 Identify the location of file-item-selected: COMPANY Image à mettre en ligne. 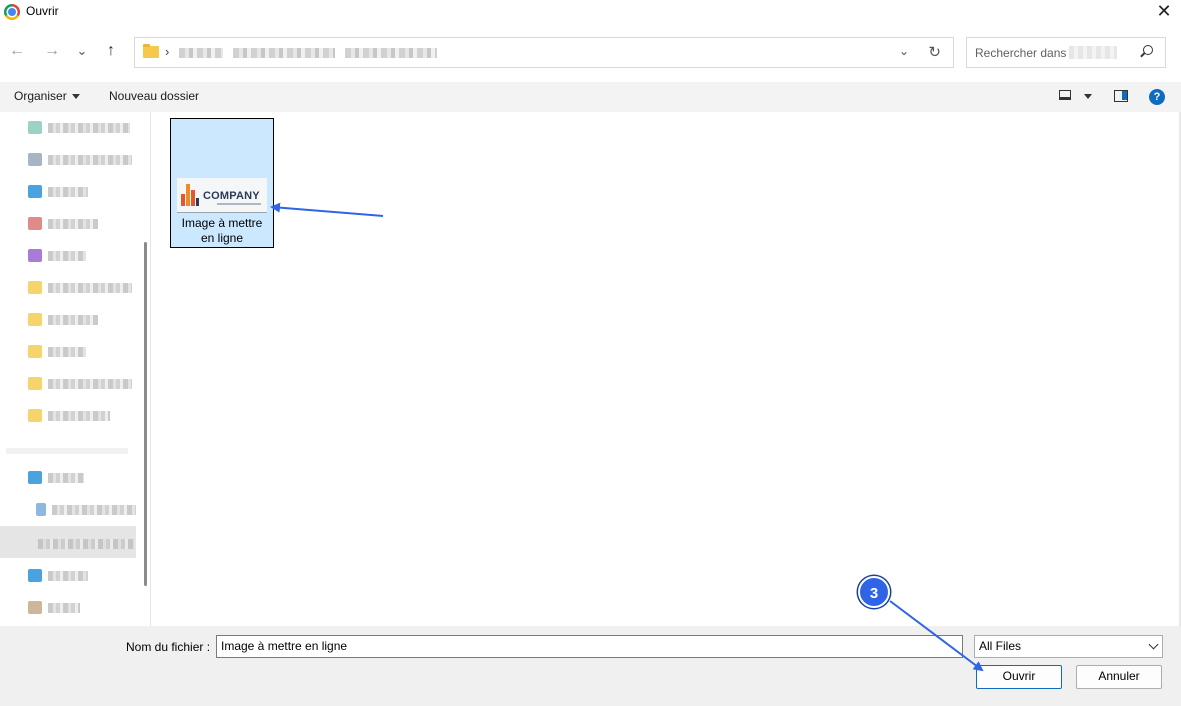
(222, 183).